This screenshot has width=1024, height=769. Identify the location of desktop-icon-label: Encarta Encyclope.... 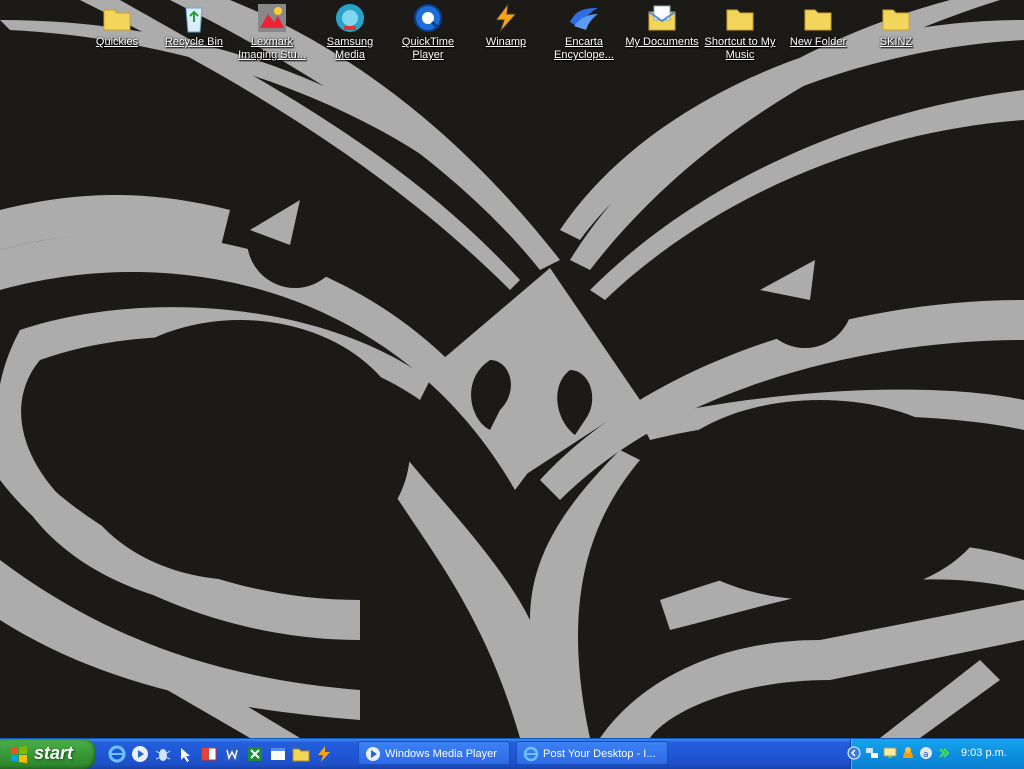
(584, 48).